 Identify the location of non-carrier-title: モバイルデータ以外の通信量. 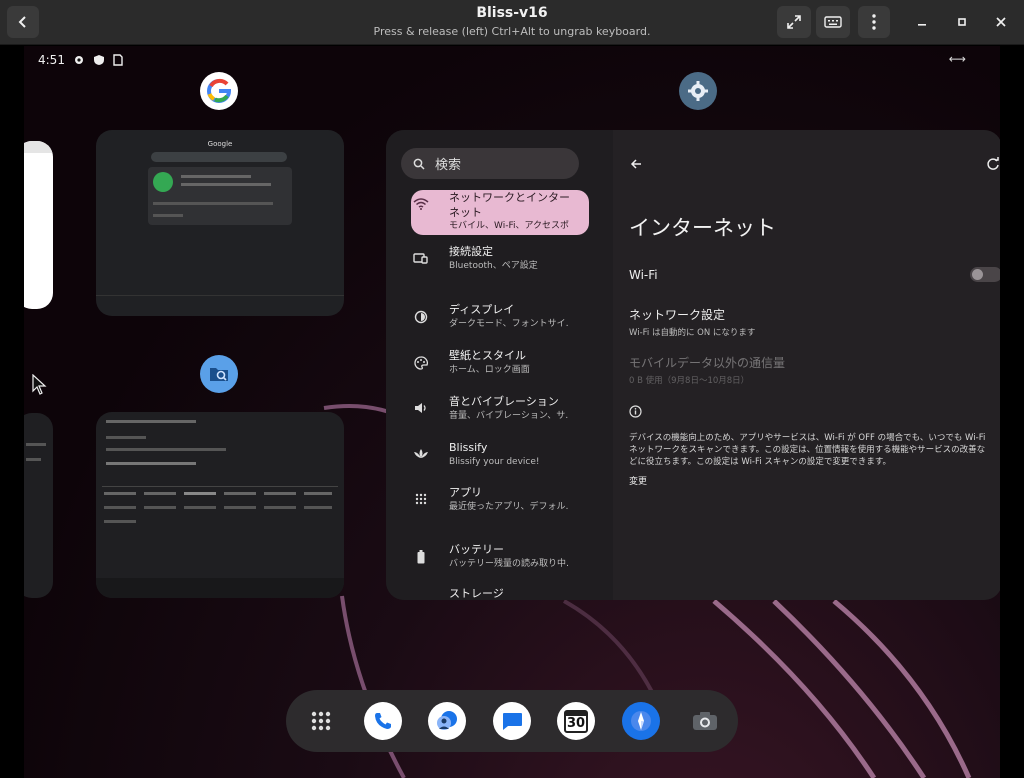
(707, 363).